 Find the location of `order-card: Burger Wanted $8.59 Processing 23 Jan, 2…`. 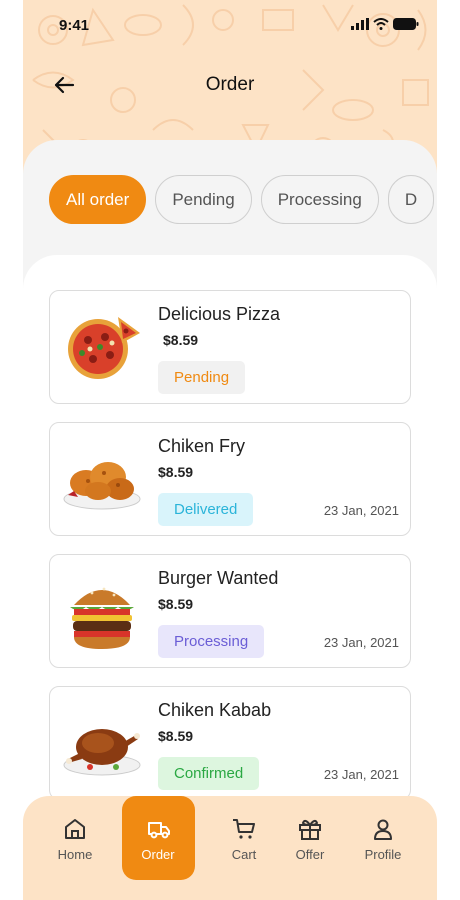

order-card: Burger Wanted $8.59 Processing 23 Jan, 2… is located at coordinates (230, 611).